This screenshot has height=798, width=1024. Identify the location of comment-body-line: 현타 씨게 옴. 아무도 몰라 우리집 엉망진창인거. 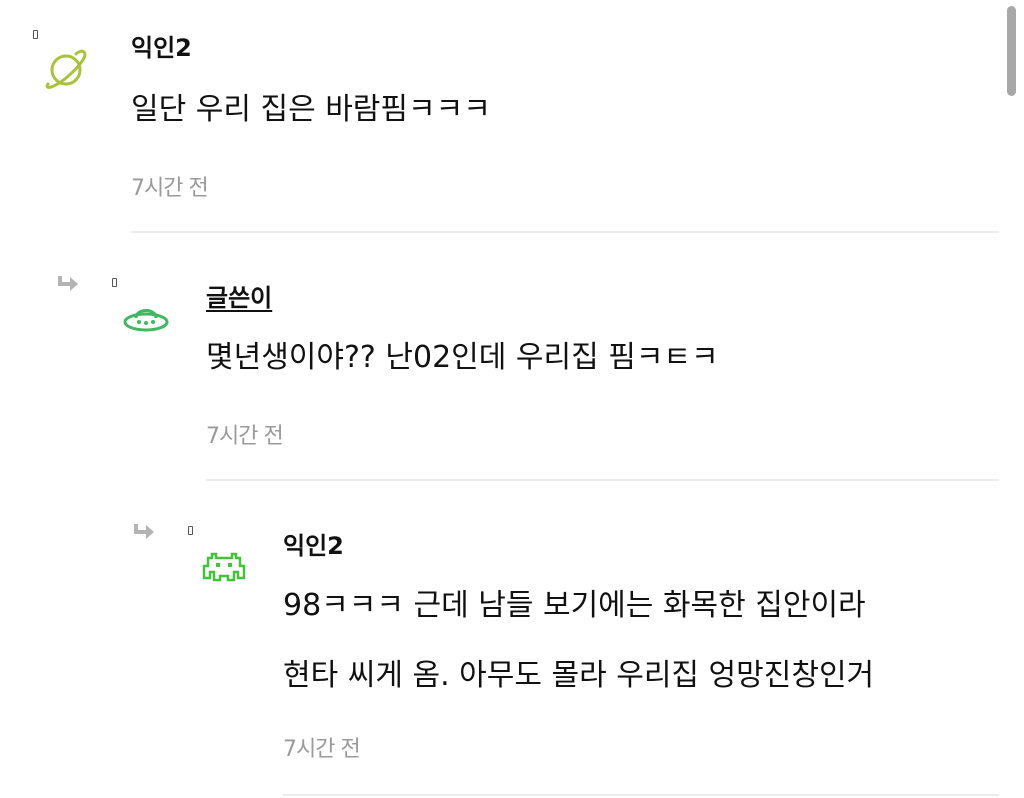
(579, 675).